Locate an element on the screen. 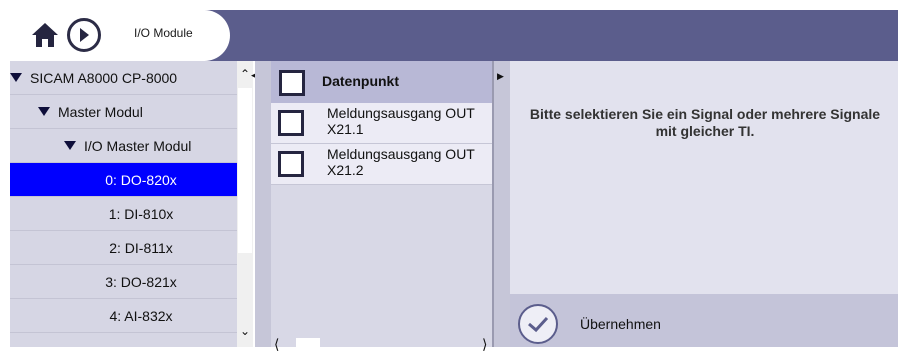 The image size is (898, 353). tree-item-master-modul: Master Modul is located at coordinates (123, 112).